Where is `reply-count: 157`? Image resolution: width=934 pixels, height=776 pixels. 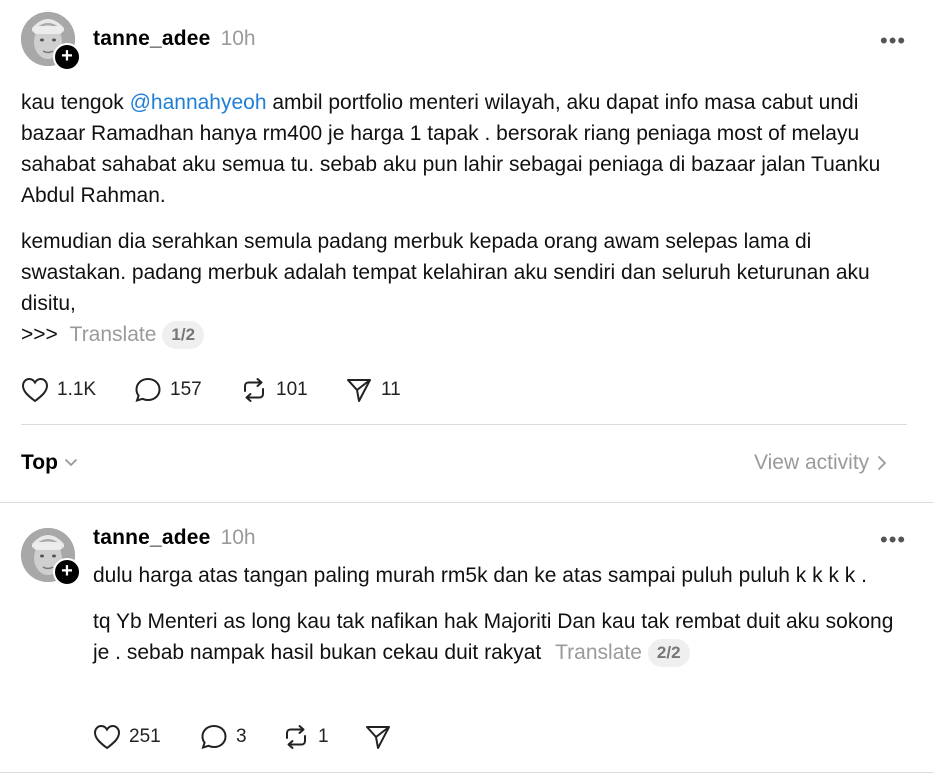 reply-count: 157 is located at coordinates (186, 389).